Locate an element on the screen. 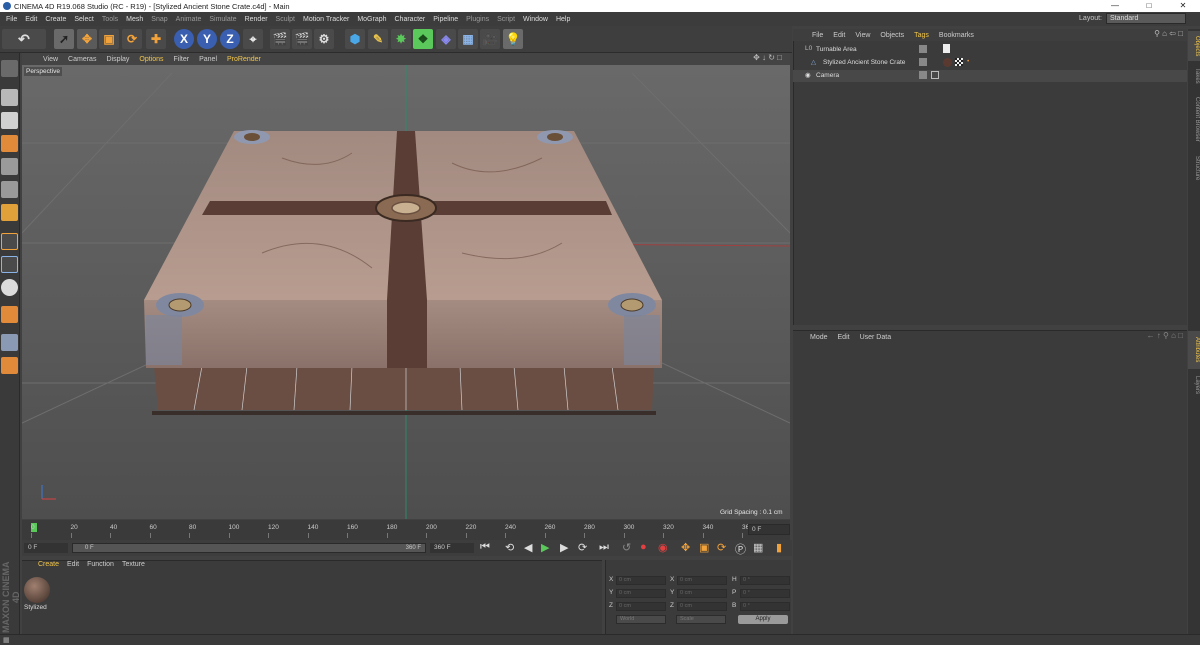 This screenshot has width=1200, height=645. menu-window: Window is located at coordinates (535, 19).